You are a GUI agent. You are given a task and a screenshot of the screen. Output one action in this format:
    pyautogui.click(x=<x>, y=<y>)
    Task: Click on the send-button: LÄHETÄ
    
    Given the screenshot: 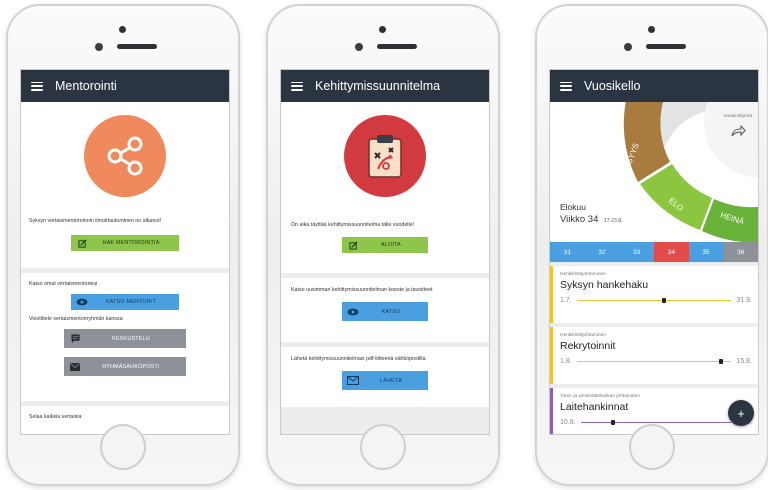 What is the action you would take?
    pyautogui.click(x=385, y=381)
    